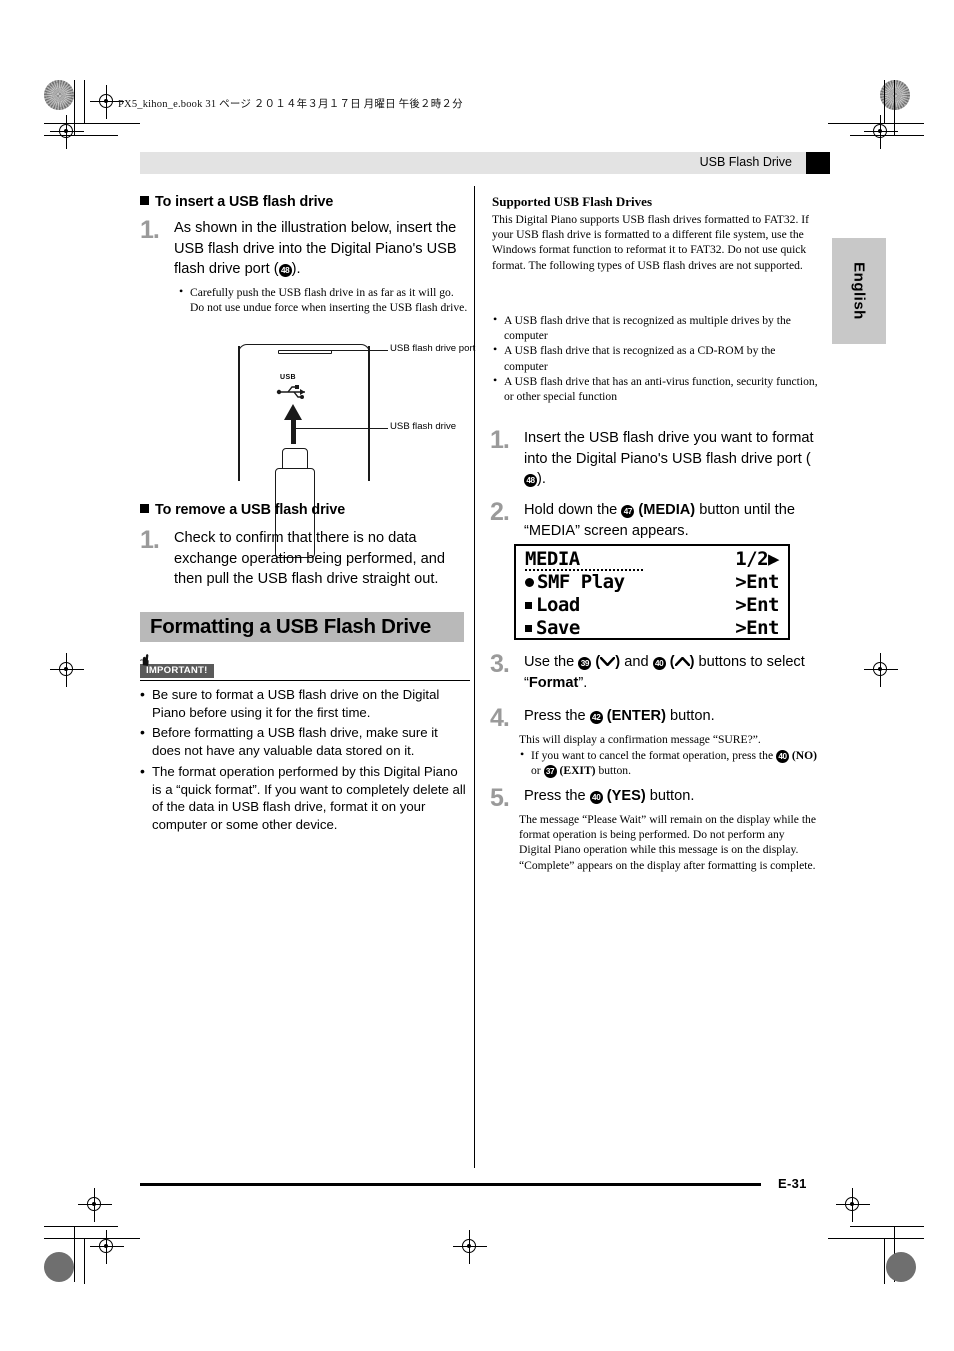 The height and width of the screenshot is (1351, 954). Describe the element at coordinates (552, 559) in the screenshot. I see `lcd-title: MEDIA` at that location.